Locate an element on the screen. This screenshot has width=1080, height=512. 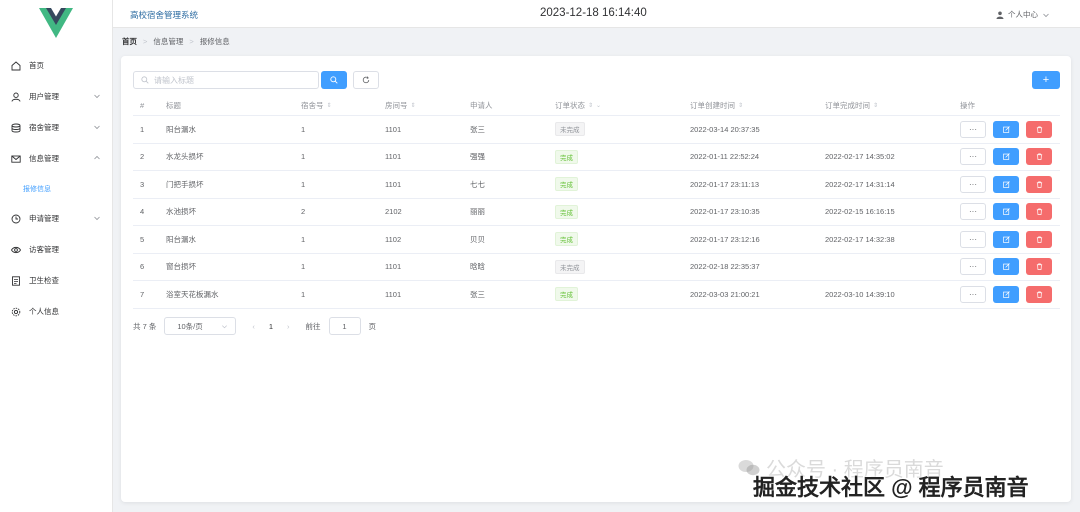
column-header-label: 订单创建时间 is located at coordinates (712, 105).